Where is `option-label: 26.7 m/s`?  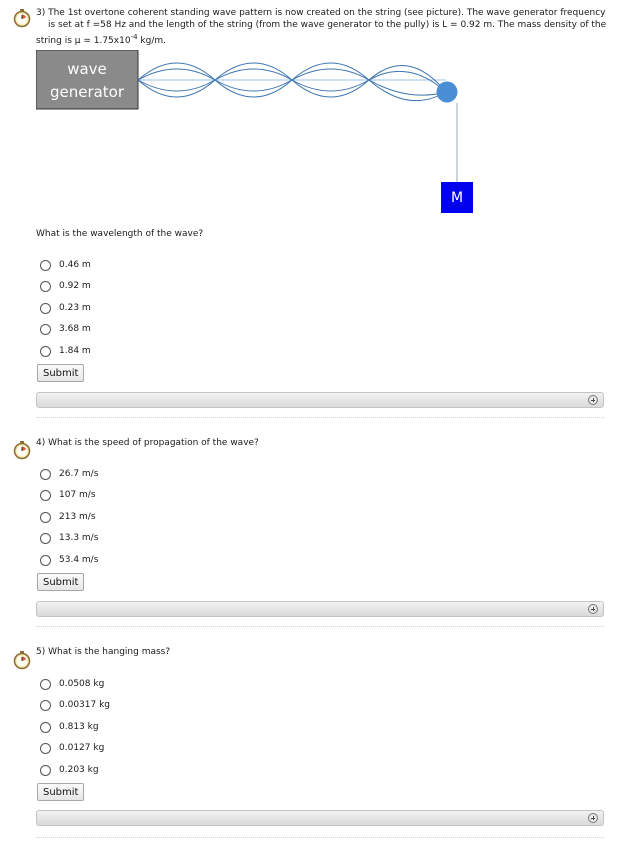
option-label: 26.7 m/s is located at coordinates (79, 474).